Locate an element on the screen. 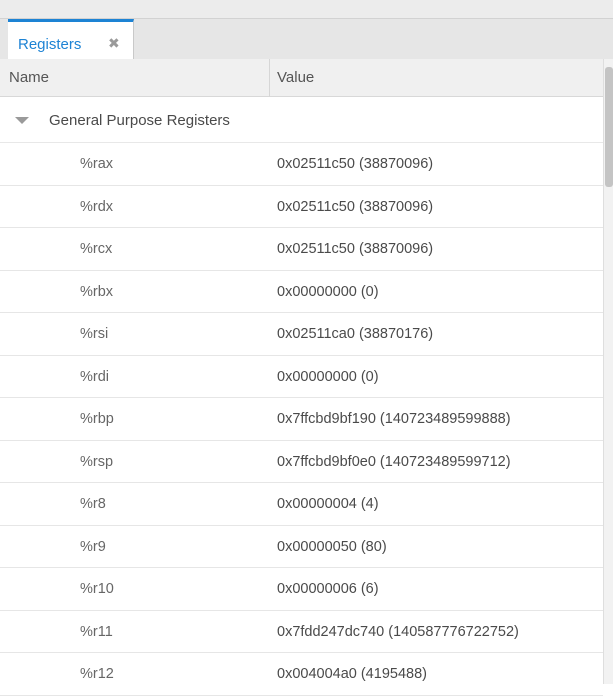  table-row: %rsi 0x02511ca0 (38870176) is located at coordinates (301, 334).